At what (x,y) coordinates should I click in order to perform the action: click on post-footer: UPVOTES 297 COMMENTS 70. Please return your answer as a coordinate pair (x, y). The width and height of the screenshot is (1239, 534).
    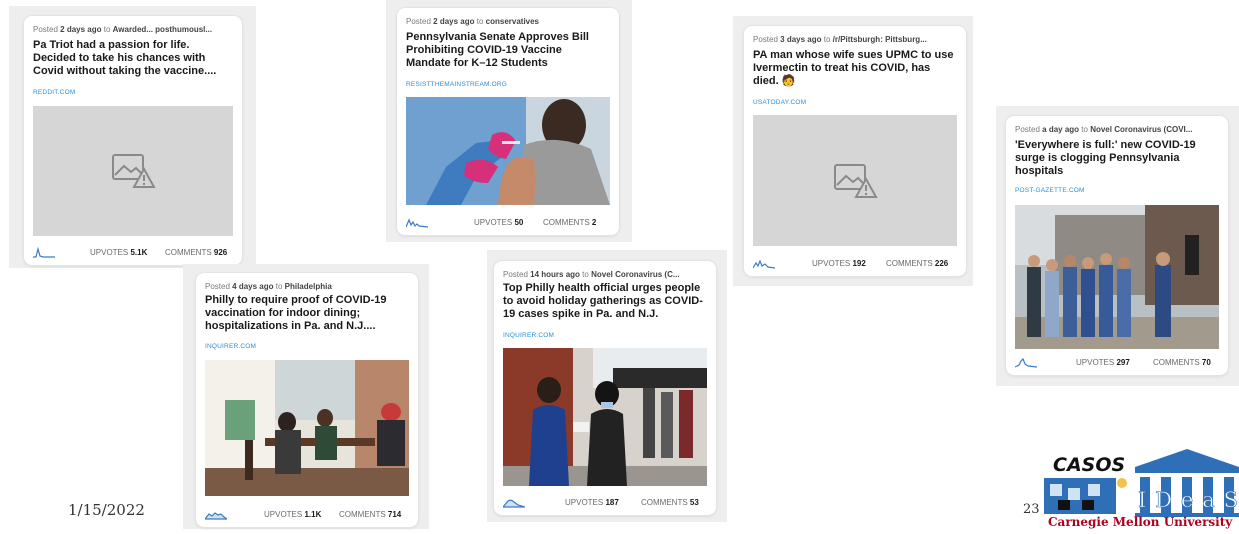
    Looking at the image, I should click on (1117, 362).